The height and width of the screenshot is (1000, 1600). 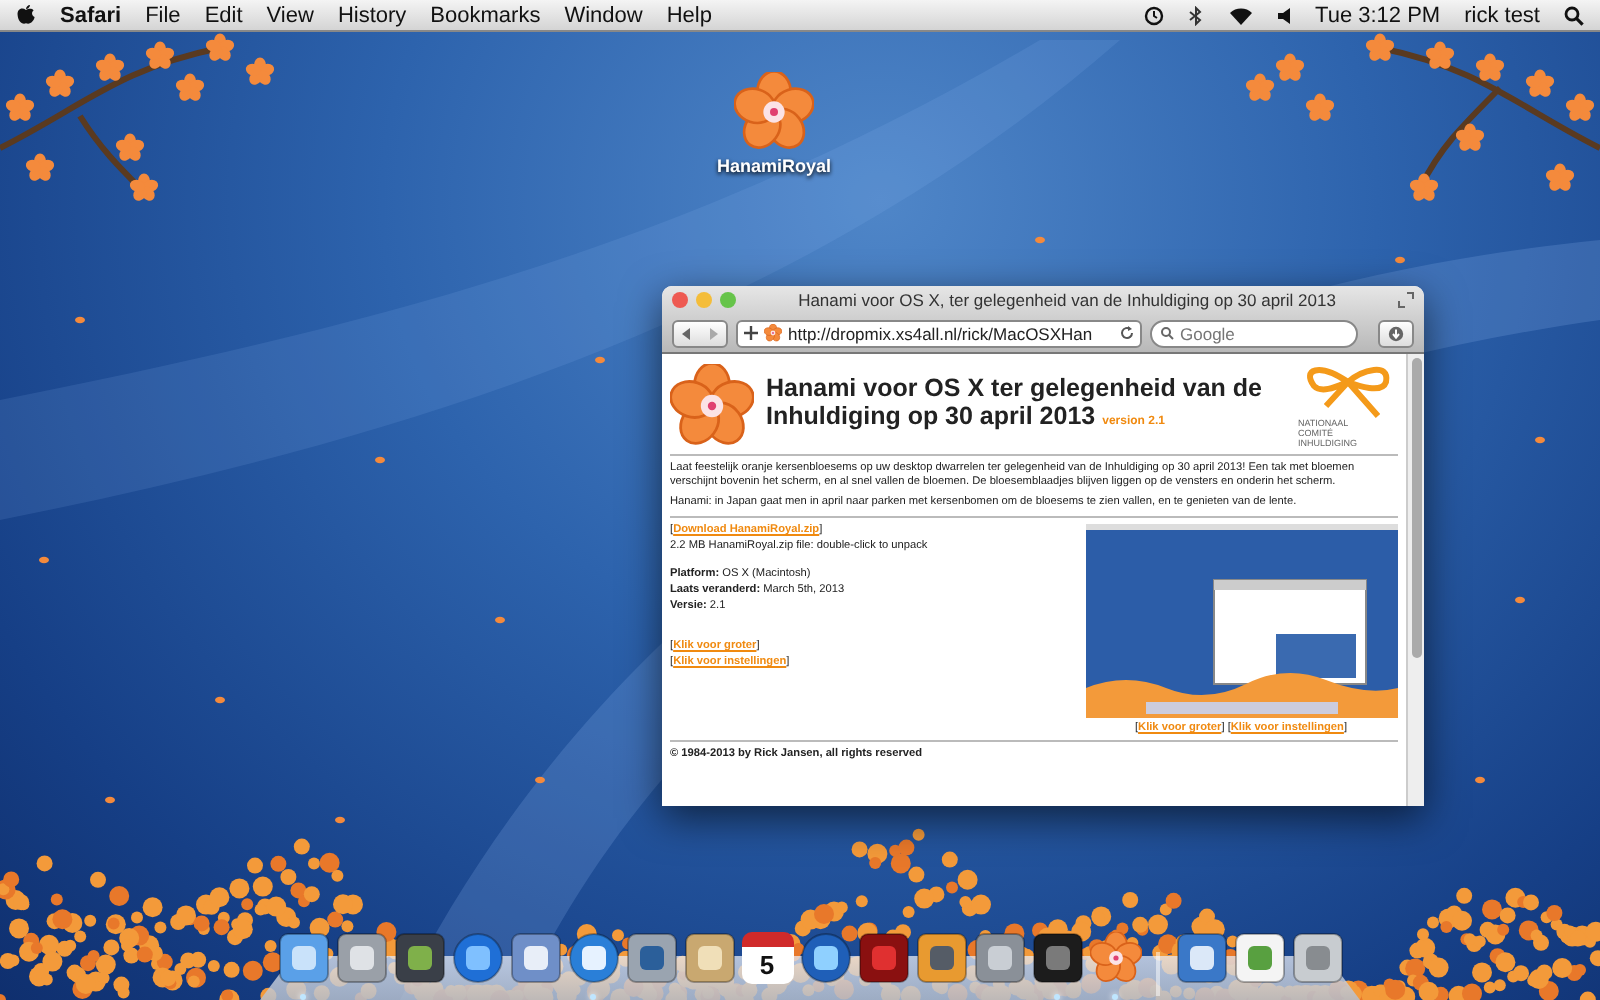 I want to click on menu-item: Window, so click(x=603, y=15).